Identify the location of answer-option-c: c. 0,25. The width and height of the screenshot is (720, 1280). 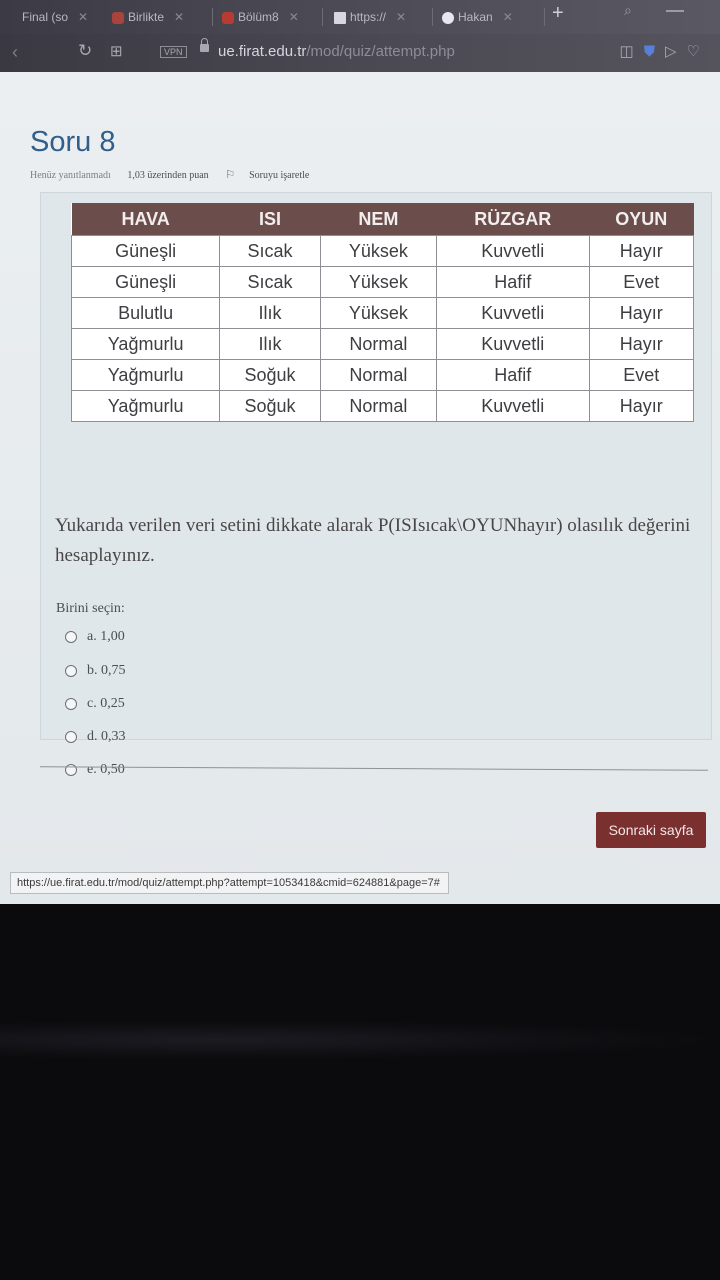
(95, 704).